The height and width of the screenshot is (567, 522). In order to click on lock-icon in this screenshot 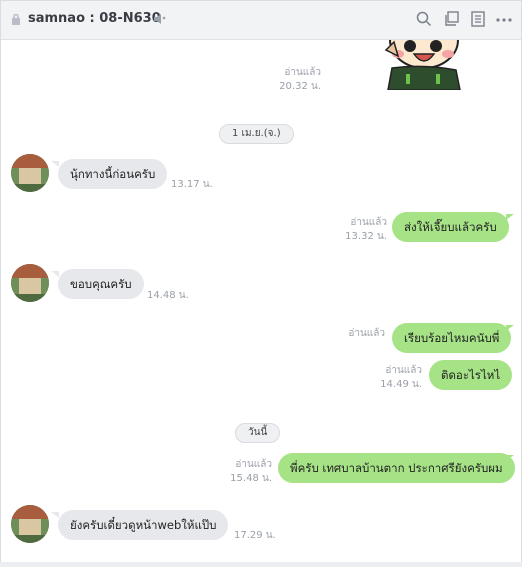, I will do `click(16, 19)`.